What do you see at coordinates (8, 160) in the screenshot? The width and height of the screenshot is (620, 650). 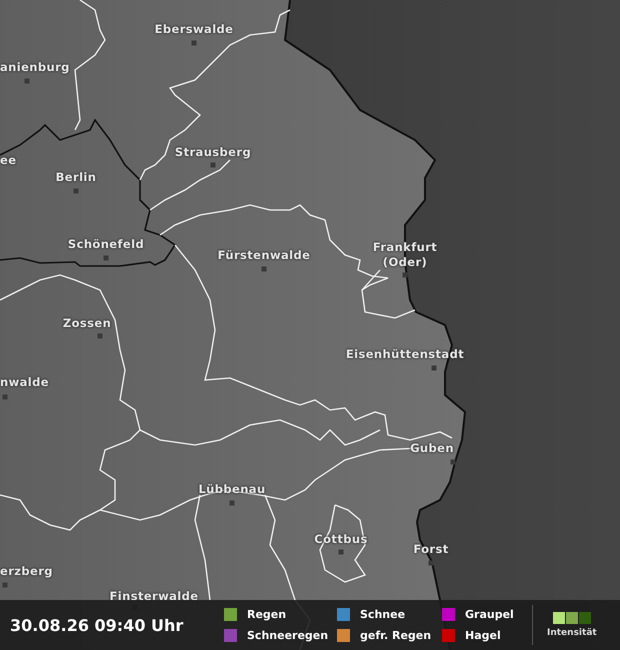 I see `city-label: ee` at bounding box center [8, 160].